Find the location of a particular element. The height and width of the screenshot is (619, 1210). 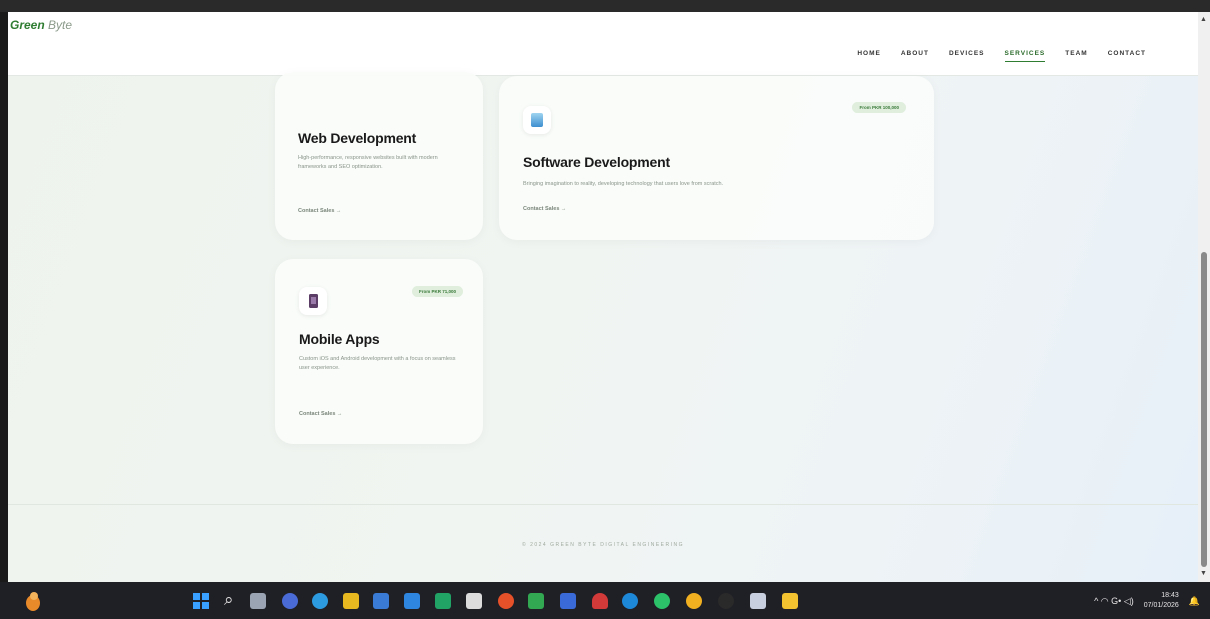

nav-services: SERVICES is located at coordinates (1025, 56).